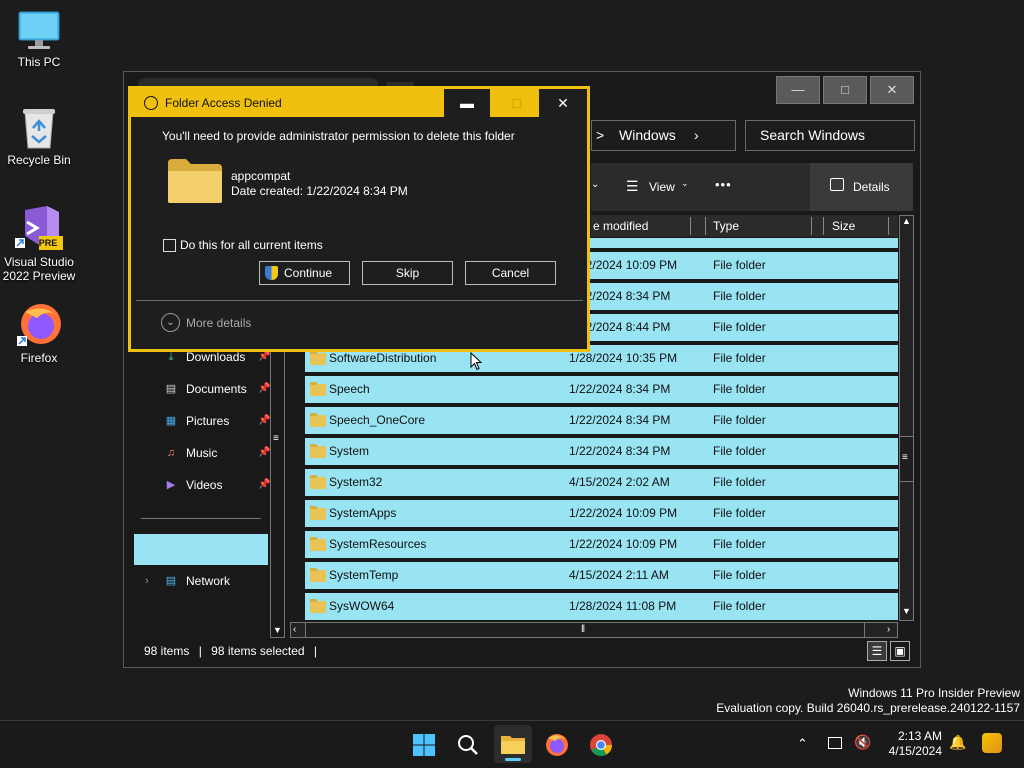 Image resolution: width=1024 pixels, height=768 pixels. I want to click on horizontal-scrollbar: ‹ ‖ ›, so click(594, 630).